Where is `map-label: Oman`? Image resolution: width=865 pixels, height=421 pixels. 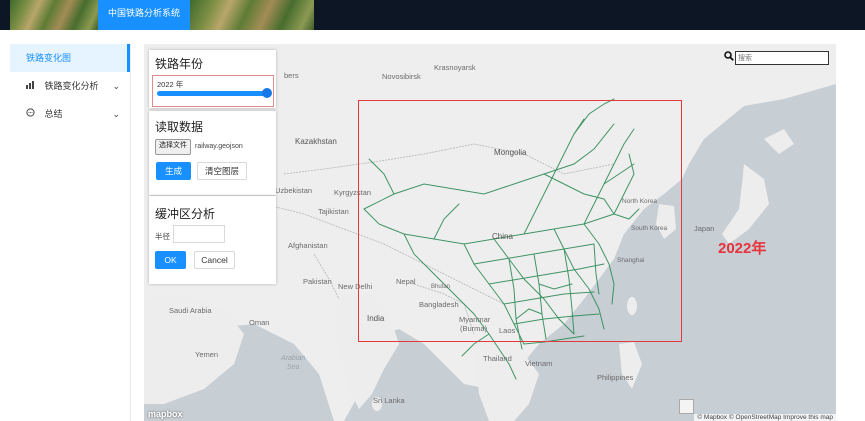 map-label: Oman is located at coordinates (259, 322).